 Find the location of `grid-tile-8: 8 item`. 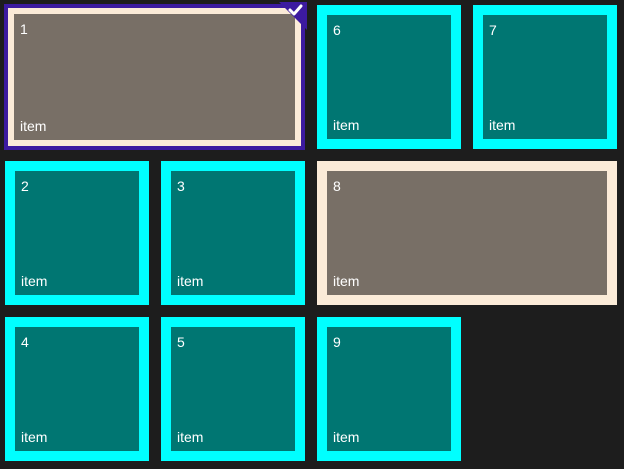

grid-tile-8: 8 item is located at coordinates (467, 233).